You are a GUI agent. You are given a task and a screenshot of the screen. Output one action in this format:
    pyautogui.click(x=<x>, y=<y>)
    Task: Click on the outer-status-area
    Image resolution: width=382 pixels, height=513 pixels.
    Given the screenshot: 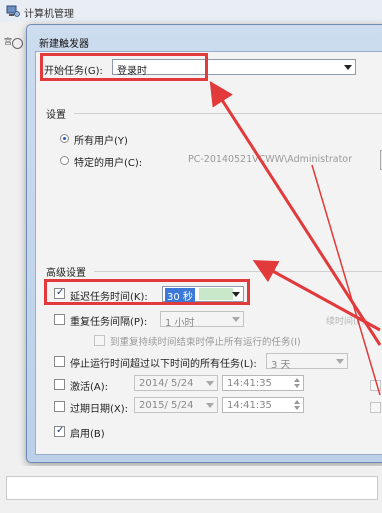 What is the action you would take?
    pyautogui.click(x=191, y=489)
    